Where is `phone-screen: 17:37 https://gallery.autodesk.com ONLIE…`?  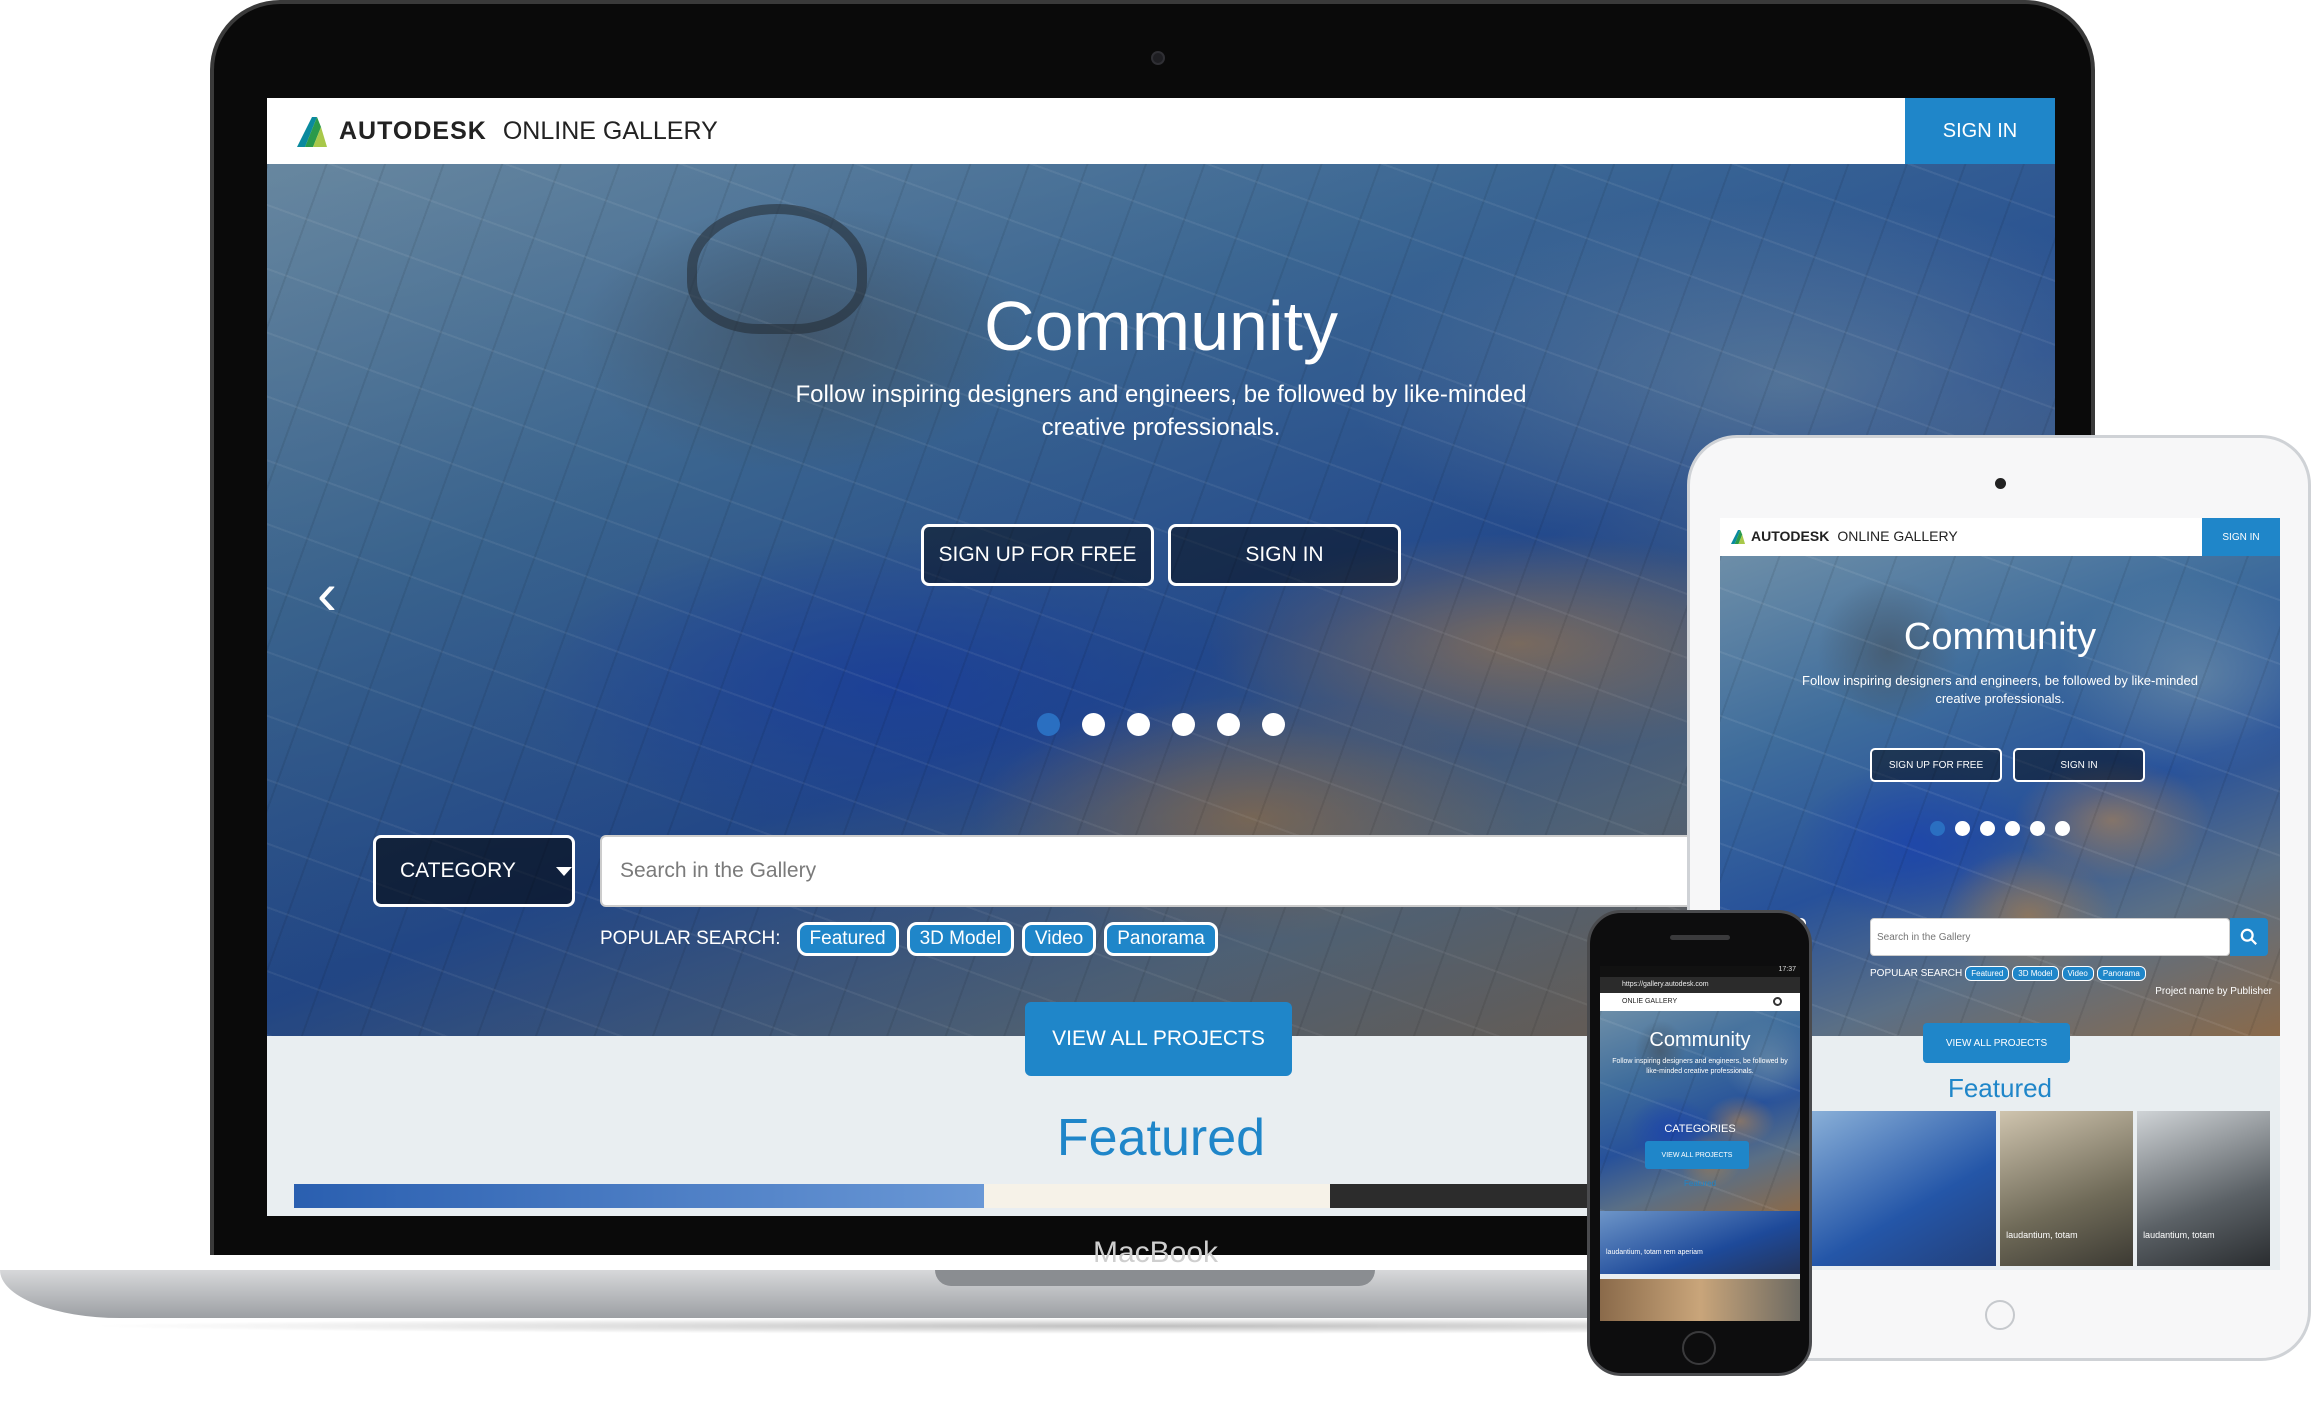
phone-screen: 17:37 https://gallery.autodesk.com ONLIE… is located at coordinates (1700, 1143).